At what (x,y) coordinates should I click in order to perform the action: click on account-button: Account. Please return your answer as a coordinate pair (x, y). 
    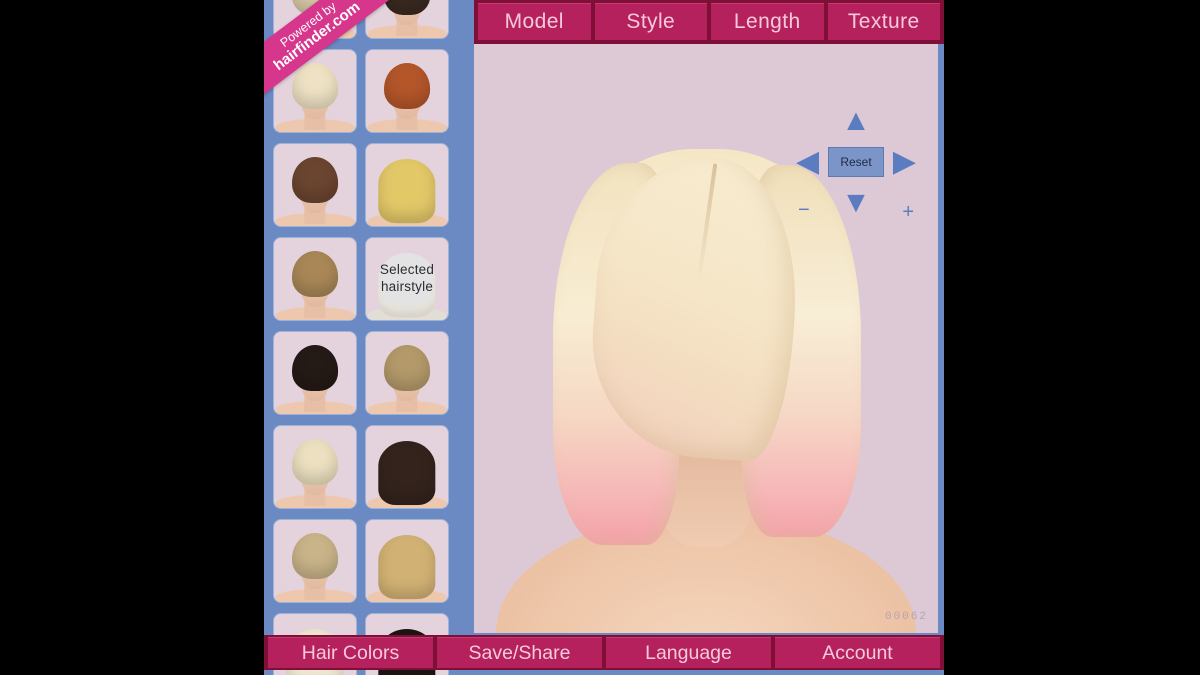
    Looking at the image, I should click on (857, 652).